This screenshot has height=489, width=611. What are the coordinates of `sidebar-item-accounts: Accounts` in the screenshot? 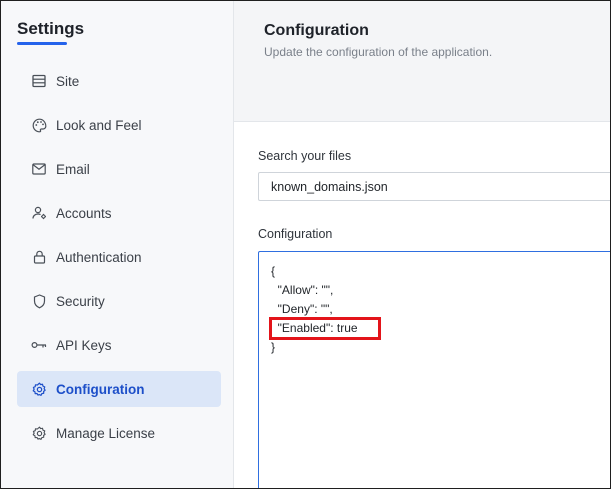 It's located at (119, 213).